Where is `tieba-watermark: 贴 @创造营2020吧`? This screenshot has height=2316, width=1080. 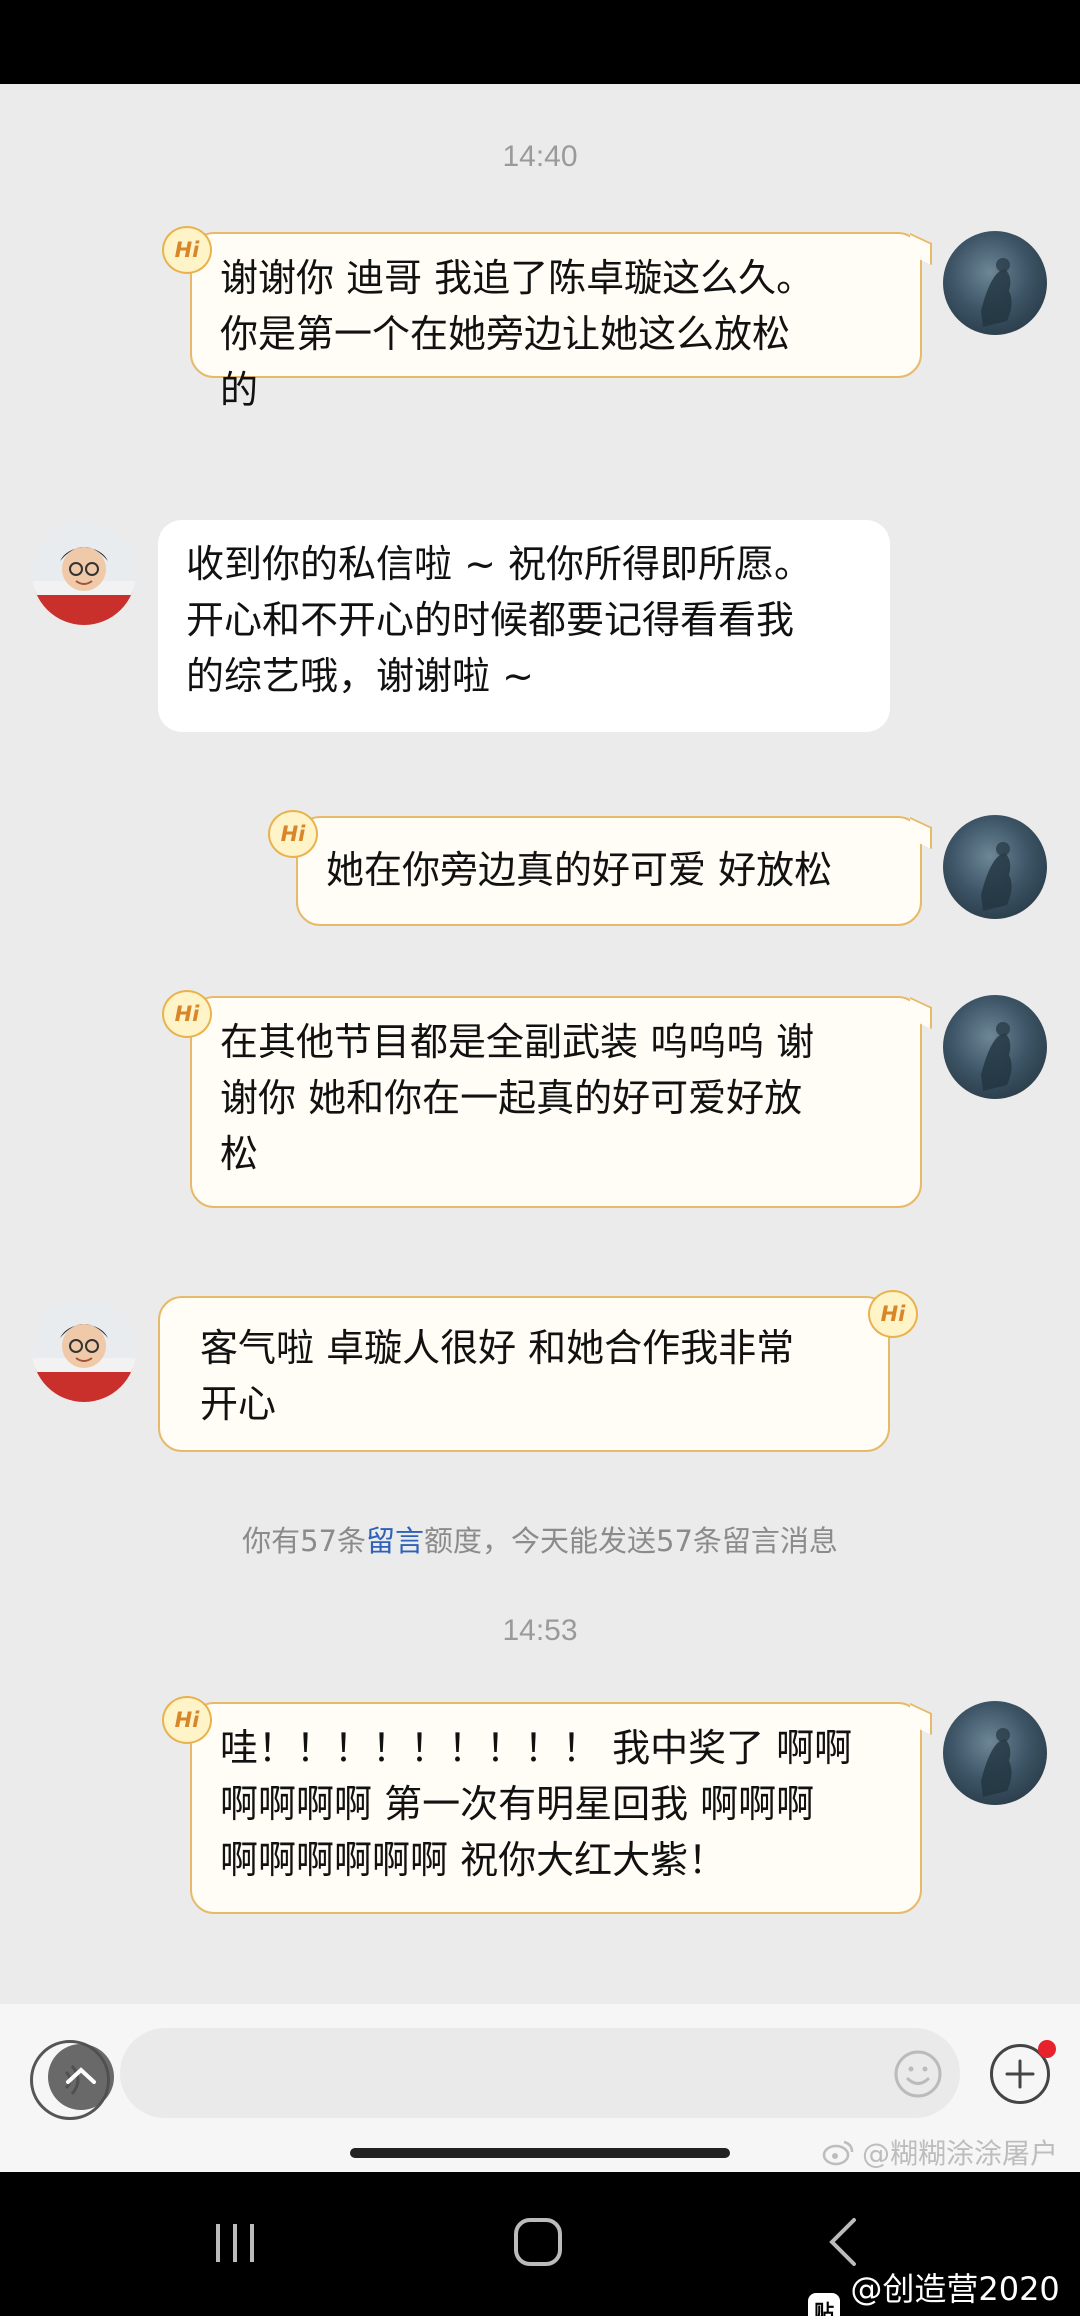
tieba-watermark: 贴 @创造营2020吧 is located at coordinates (944, 2290).